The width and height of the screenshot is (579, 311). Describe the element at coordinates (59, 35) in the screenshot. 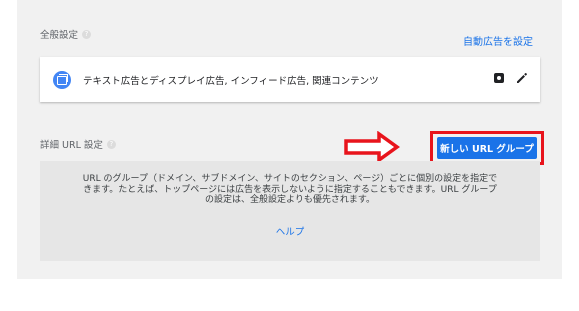

I see `general-settings-label: 全般設定` at that location.